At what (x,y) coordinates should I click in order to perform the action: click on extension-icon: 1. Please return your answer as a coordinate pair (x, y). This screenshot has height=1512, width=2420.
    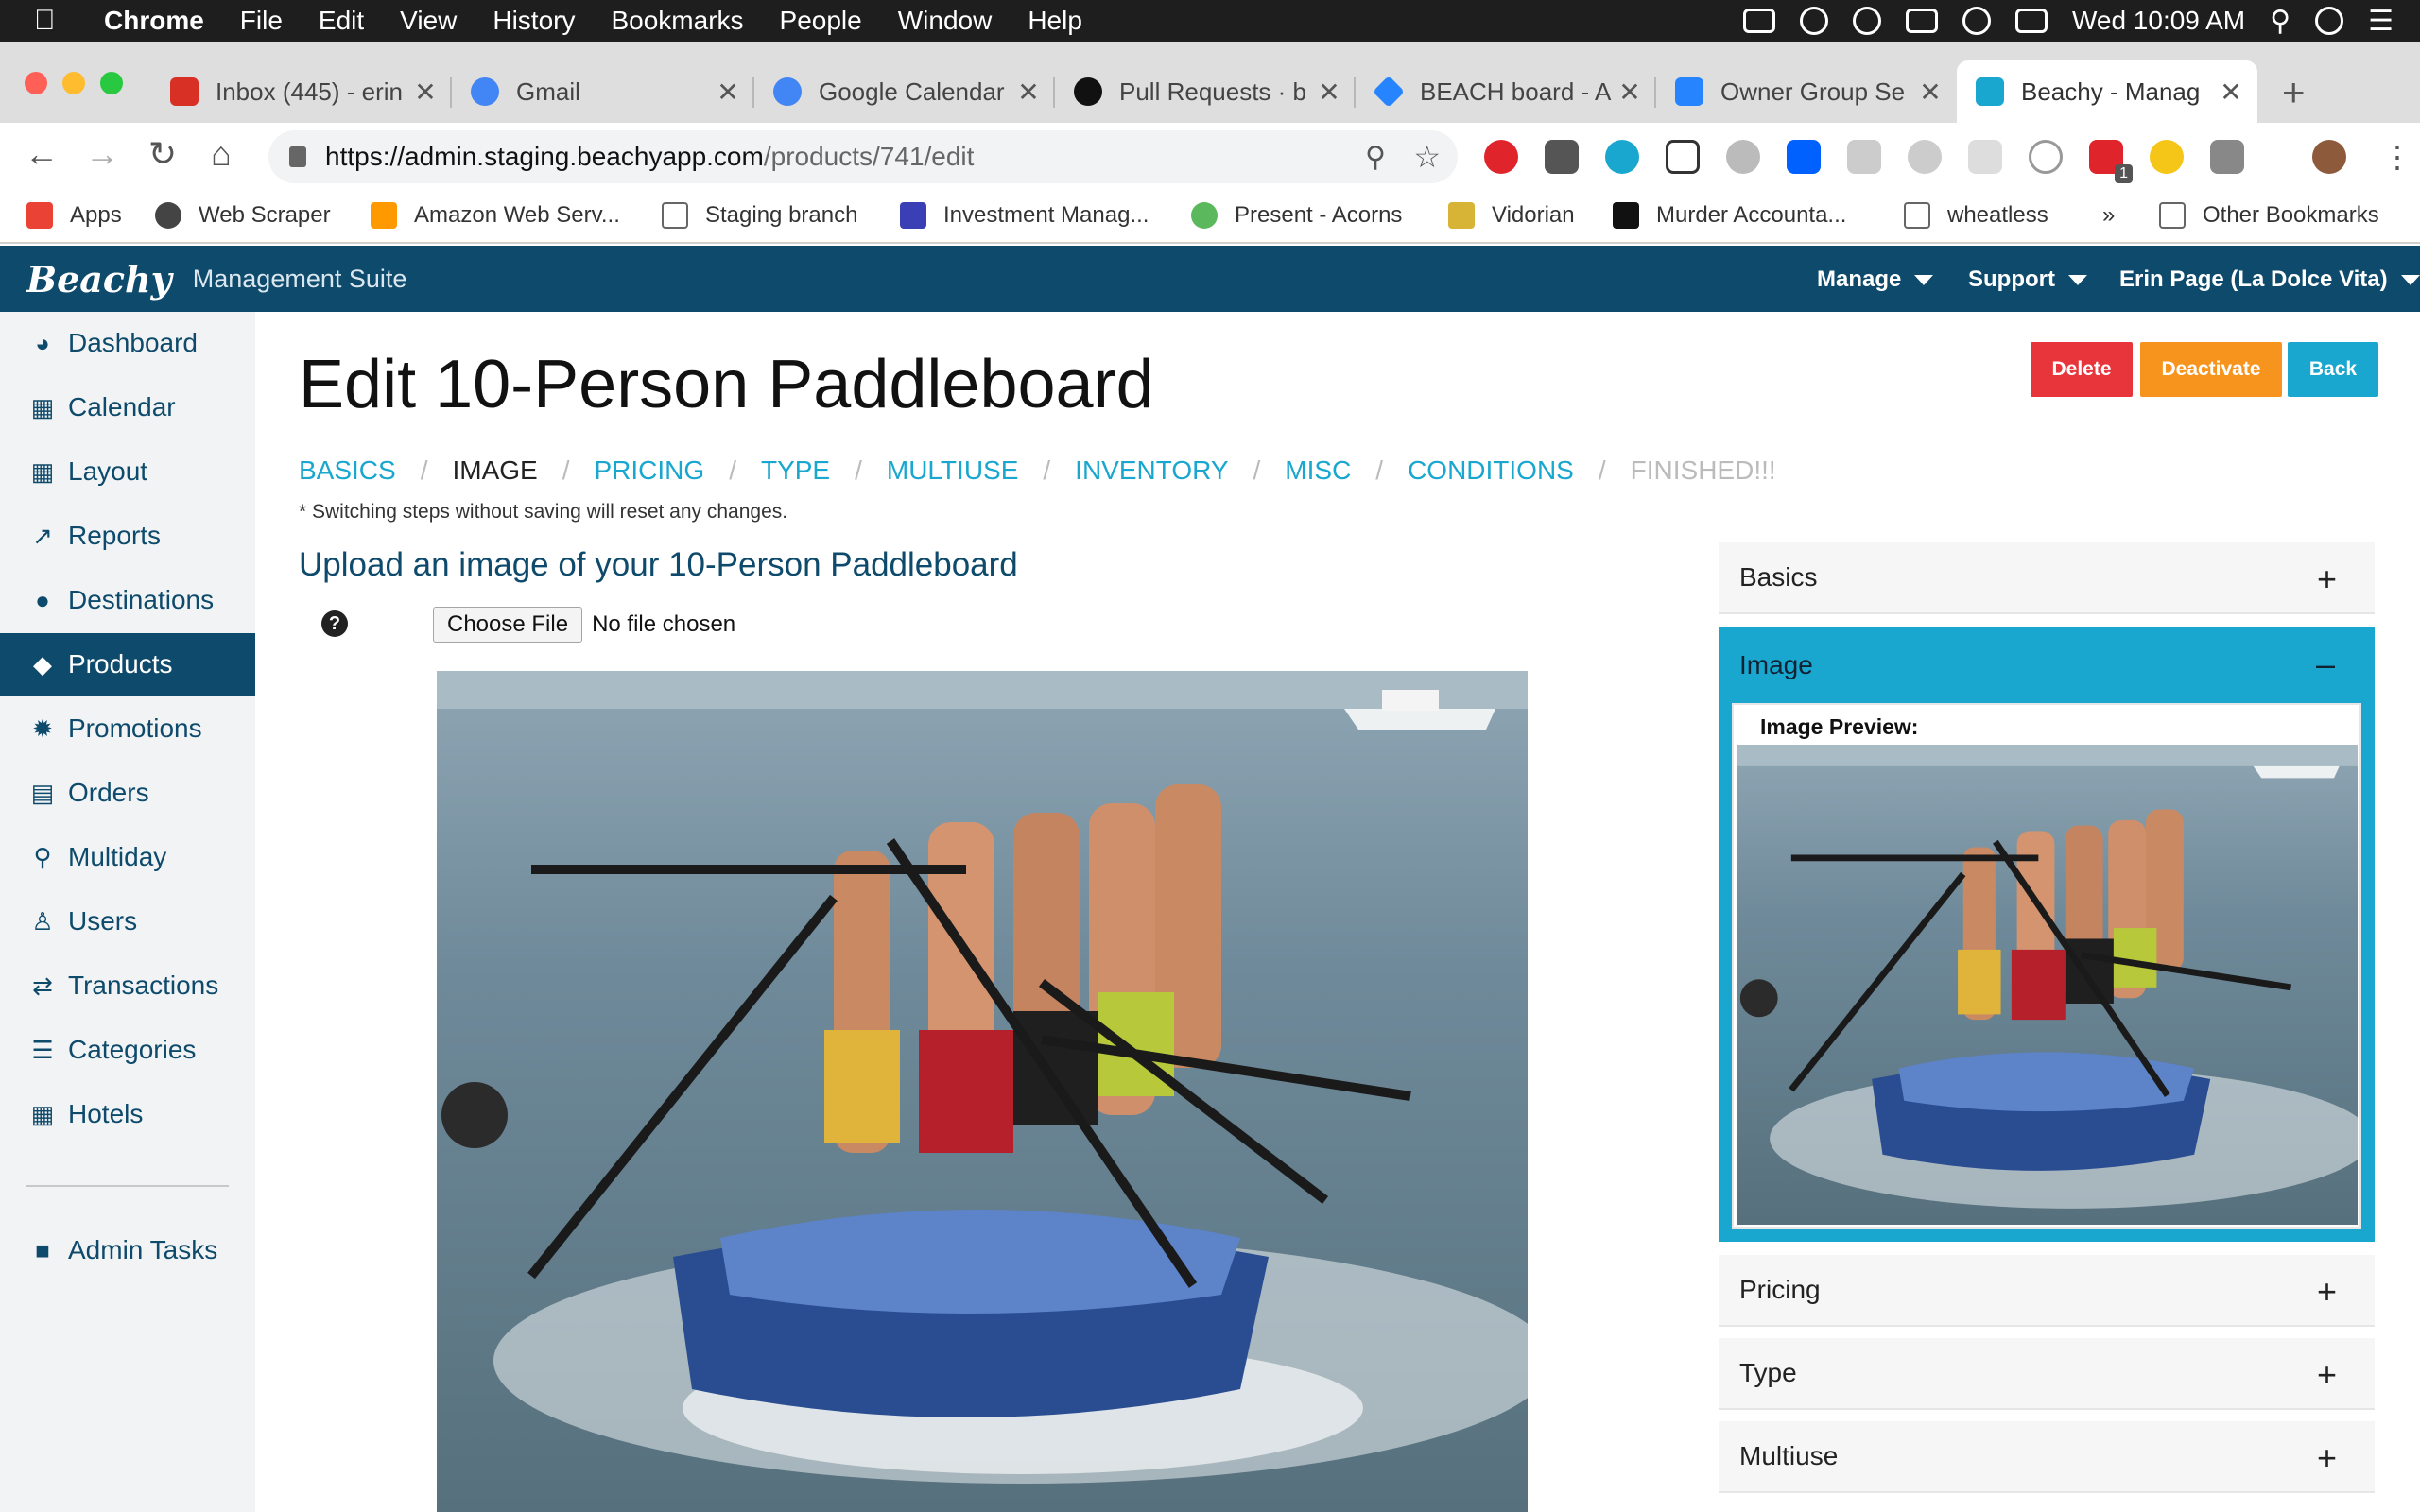
    Looking at the image, I should click on (2111, 161).